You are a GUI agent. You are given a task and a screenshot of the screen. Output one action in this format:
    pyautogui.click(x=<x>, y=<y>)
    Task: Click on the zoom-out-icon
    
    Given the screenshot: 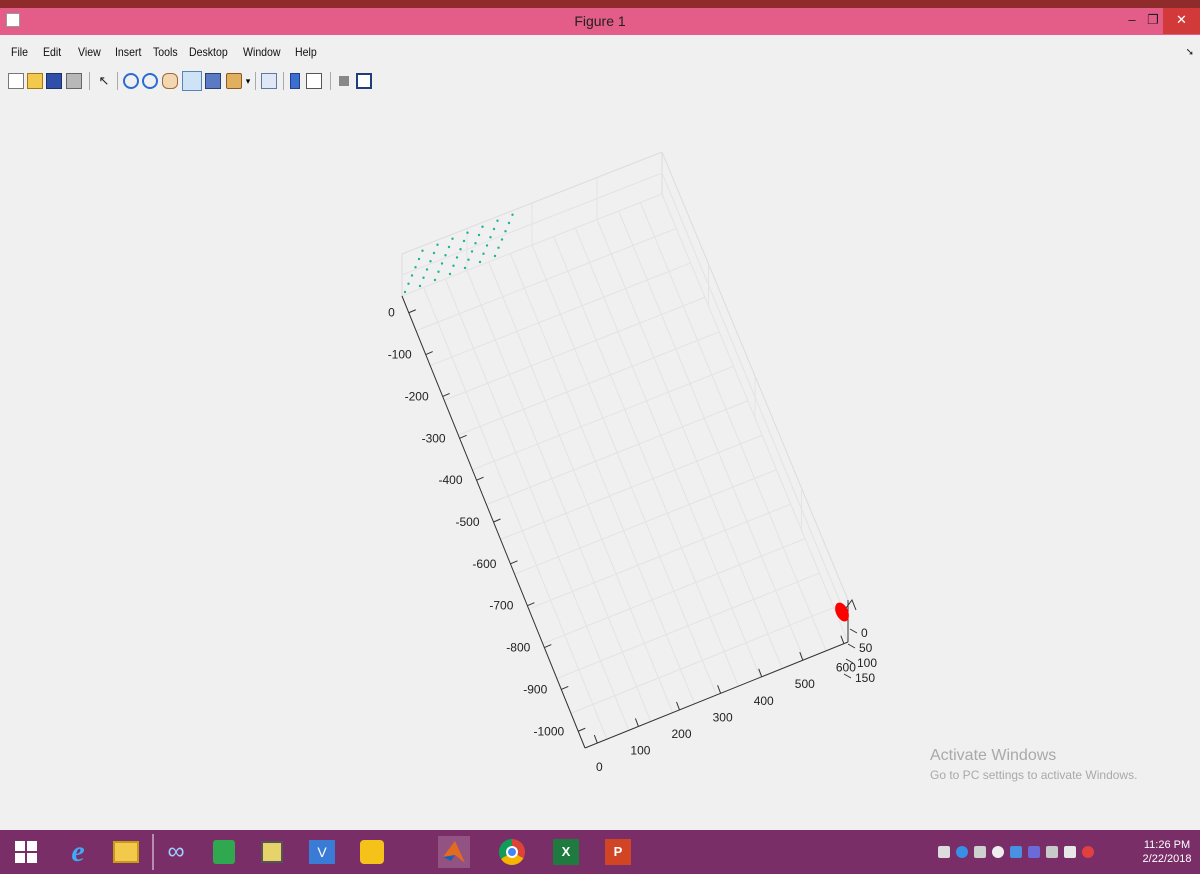 What is the action you would take?
    pyautogui.click(x=150, y=81)
    